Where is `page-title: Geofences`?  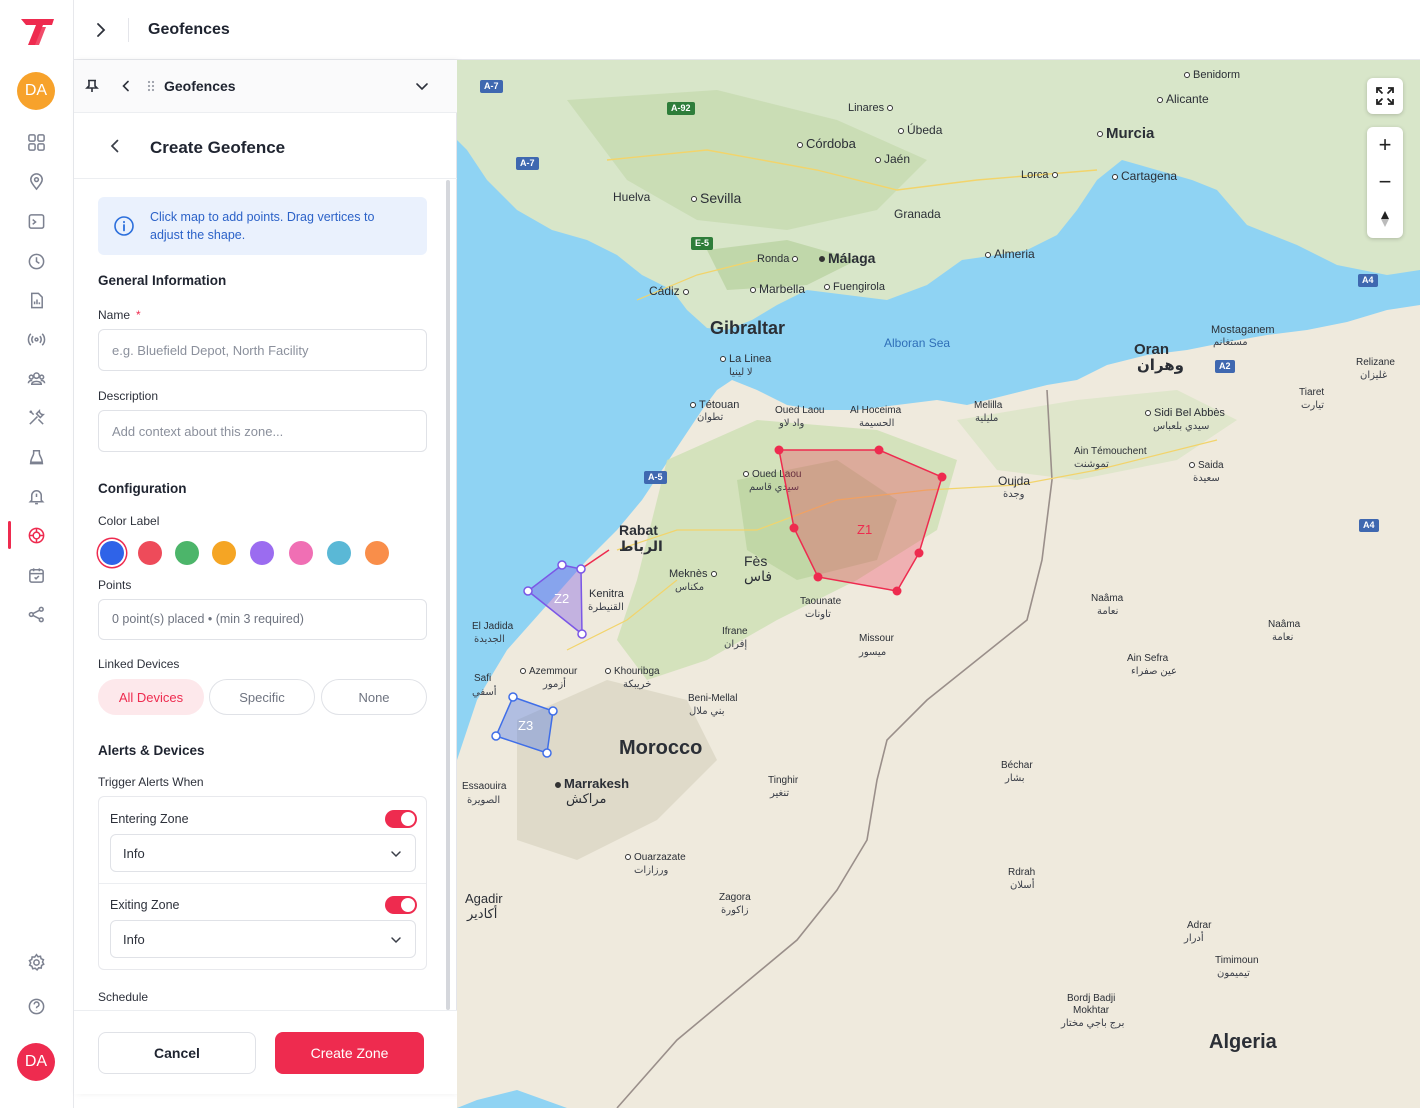
page-title: Geofences is located at coordinates (189, 29).